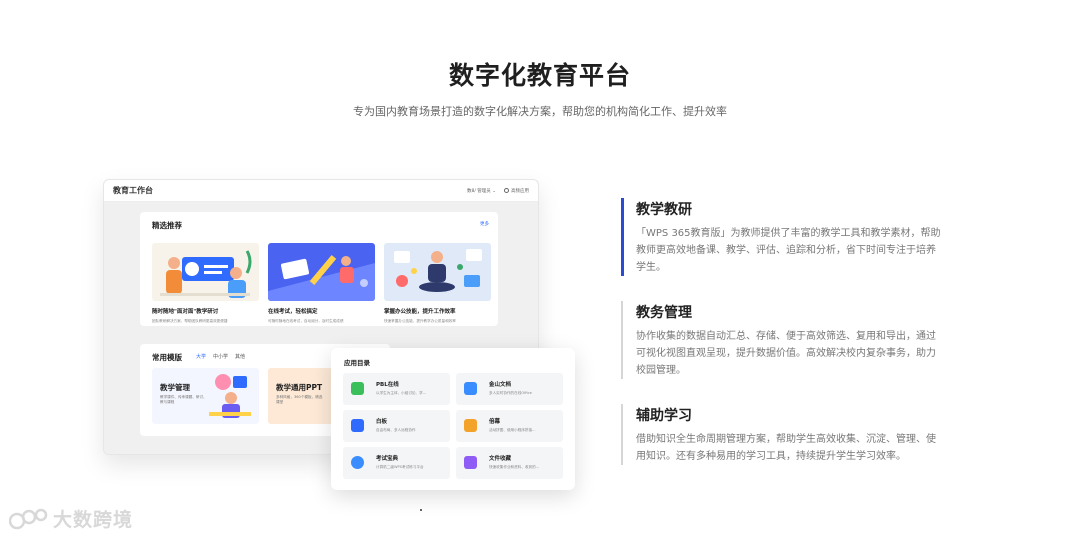 This screenshot has width=1080, height=540. What do you see at coordinates (396, 426) in the screenshot?
I see `app-item-whiteboard: 白板 自由布局、多人远程协作` at bounding box center [396, 426].